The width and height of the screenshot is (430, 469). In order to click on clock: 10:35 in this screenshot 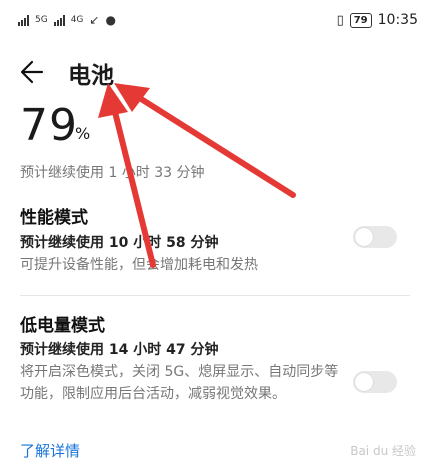, I will do `click(397, 20)`.